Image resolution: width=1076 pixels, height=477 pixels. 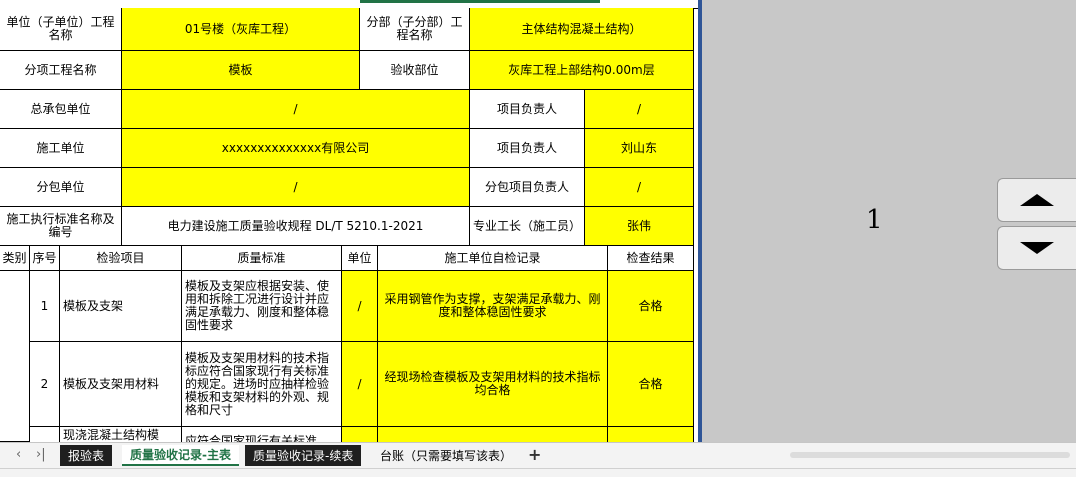 I want to click on table-row-item: 模板及支架用材料, so click(x=121, y=384).